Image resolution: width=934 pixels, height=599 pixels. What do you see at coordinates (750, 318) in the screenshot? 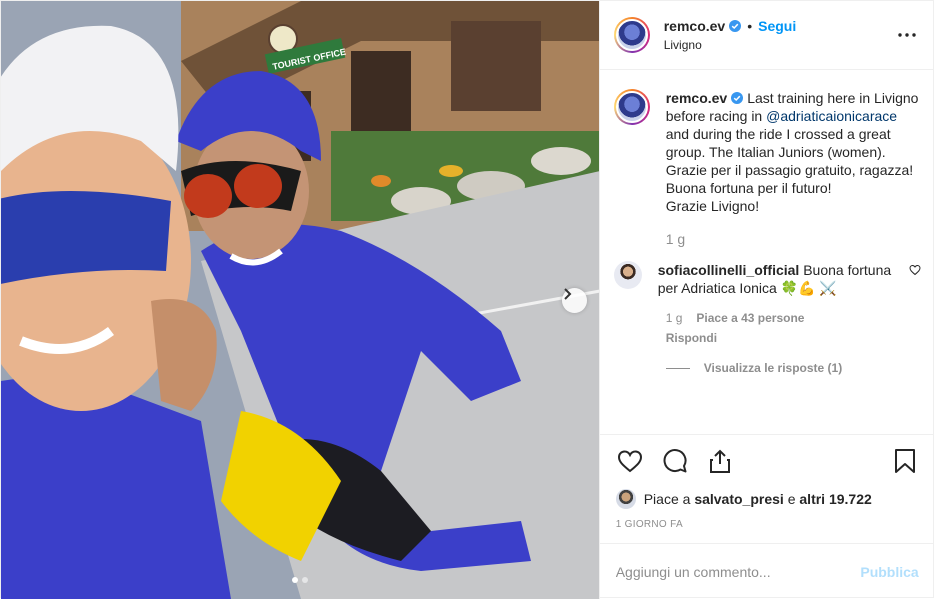
I see `comment-likes: Piace a 43 persone` at bounding box center [750, 318].